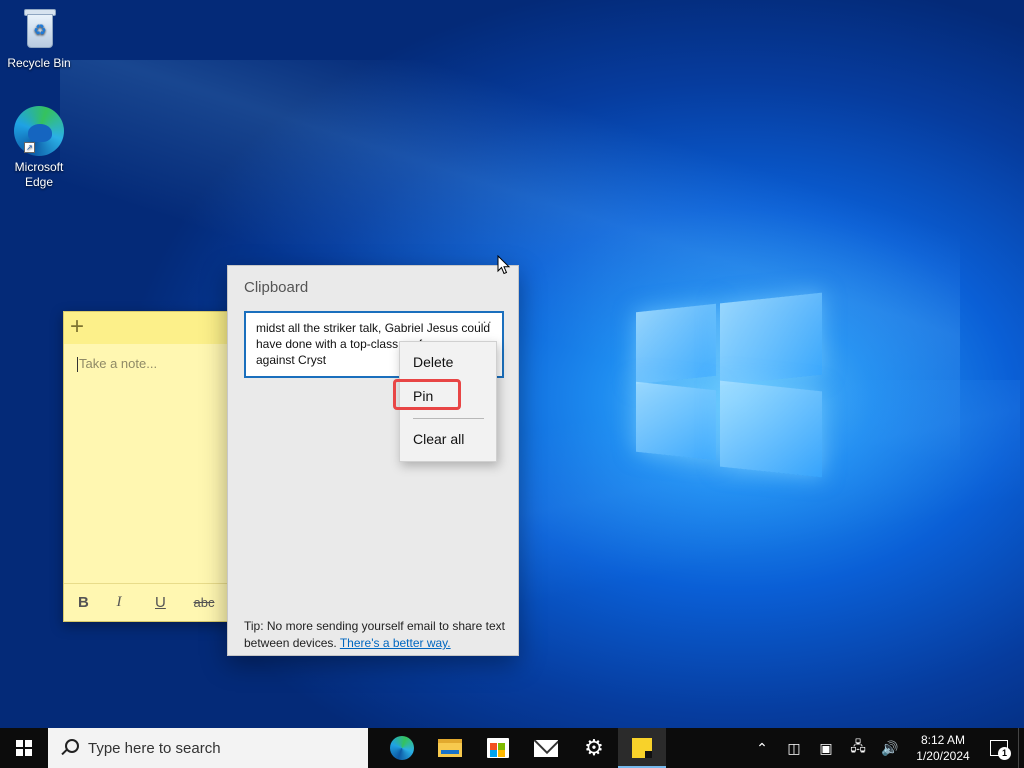  I want to click on search-icon, so click(69, 748).